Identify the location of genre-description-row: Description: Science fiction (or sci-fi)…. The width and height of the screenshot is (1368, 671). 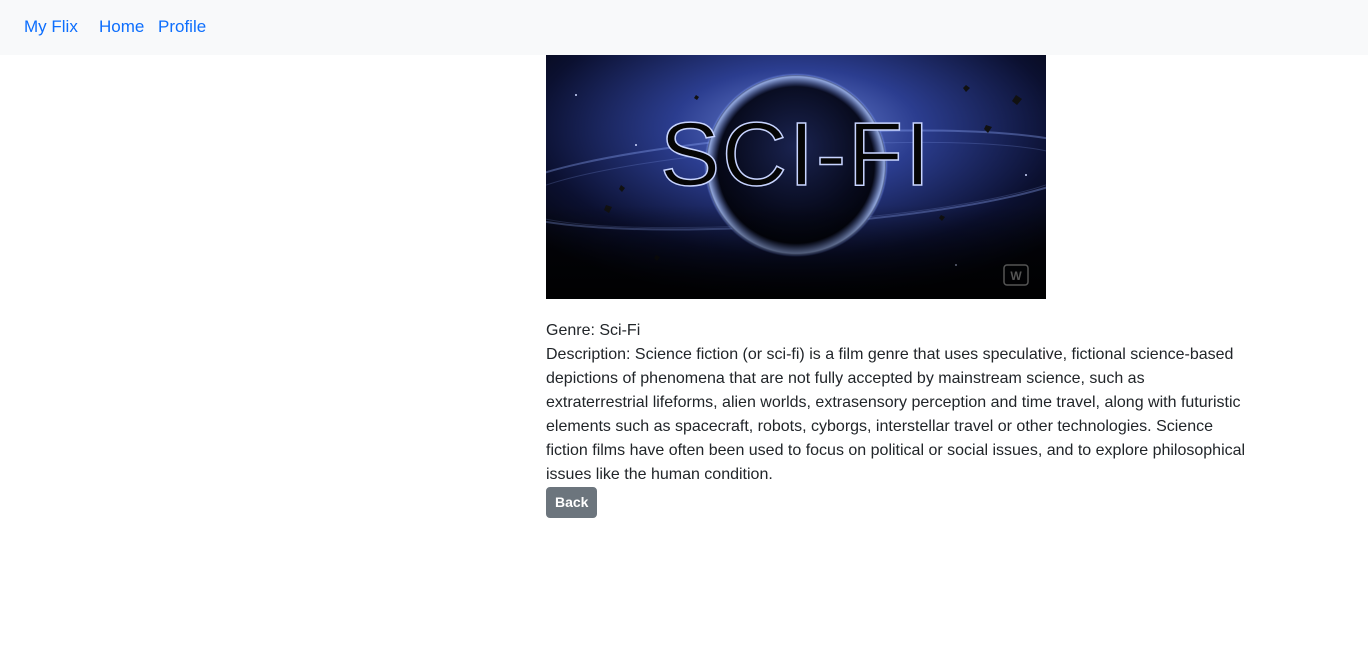
(896, 415).